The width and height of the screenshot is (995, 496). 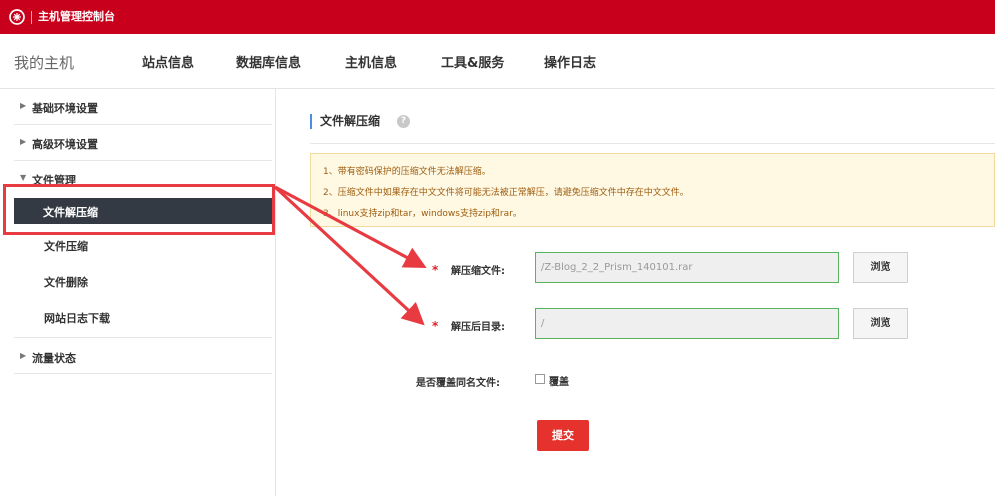 What do you see at coordinates (65, 144) in the screenshot?
I see `sidebar-group-advanced-env: 高级环境设置` at bounding box center [65, 144].